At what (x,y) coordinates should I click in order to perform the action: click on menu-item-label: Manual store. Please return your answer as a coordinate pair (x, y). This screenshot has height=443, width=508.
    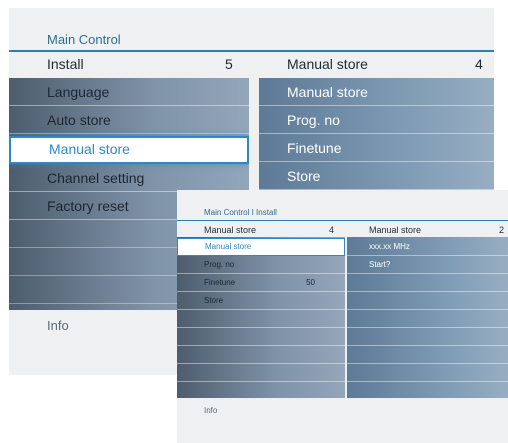
    Looking at the image, I should click on (228, 246).